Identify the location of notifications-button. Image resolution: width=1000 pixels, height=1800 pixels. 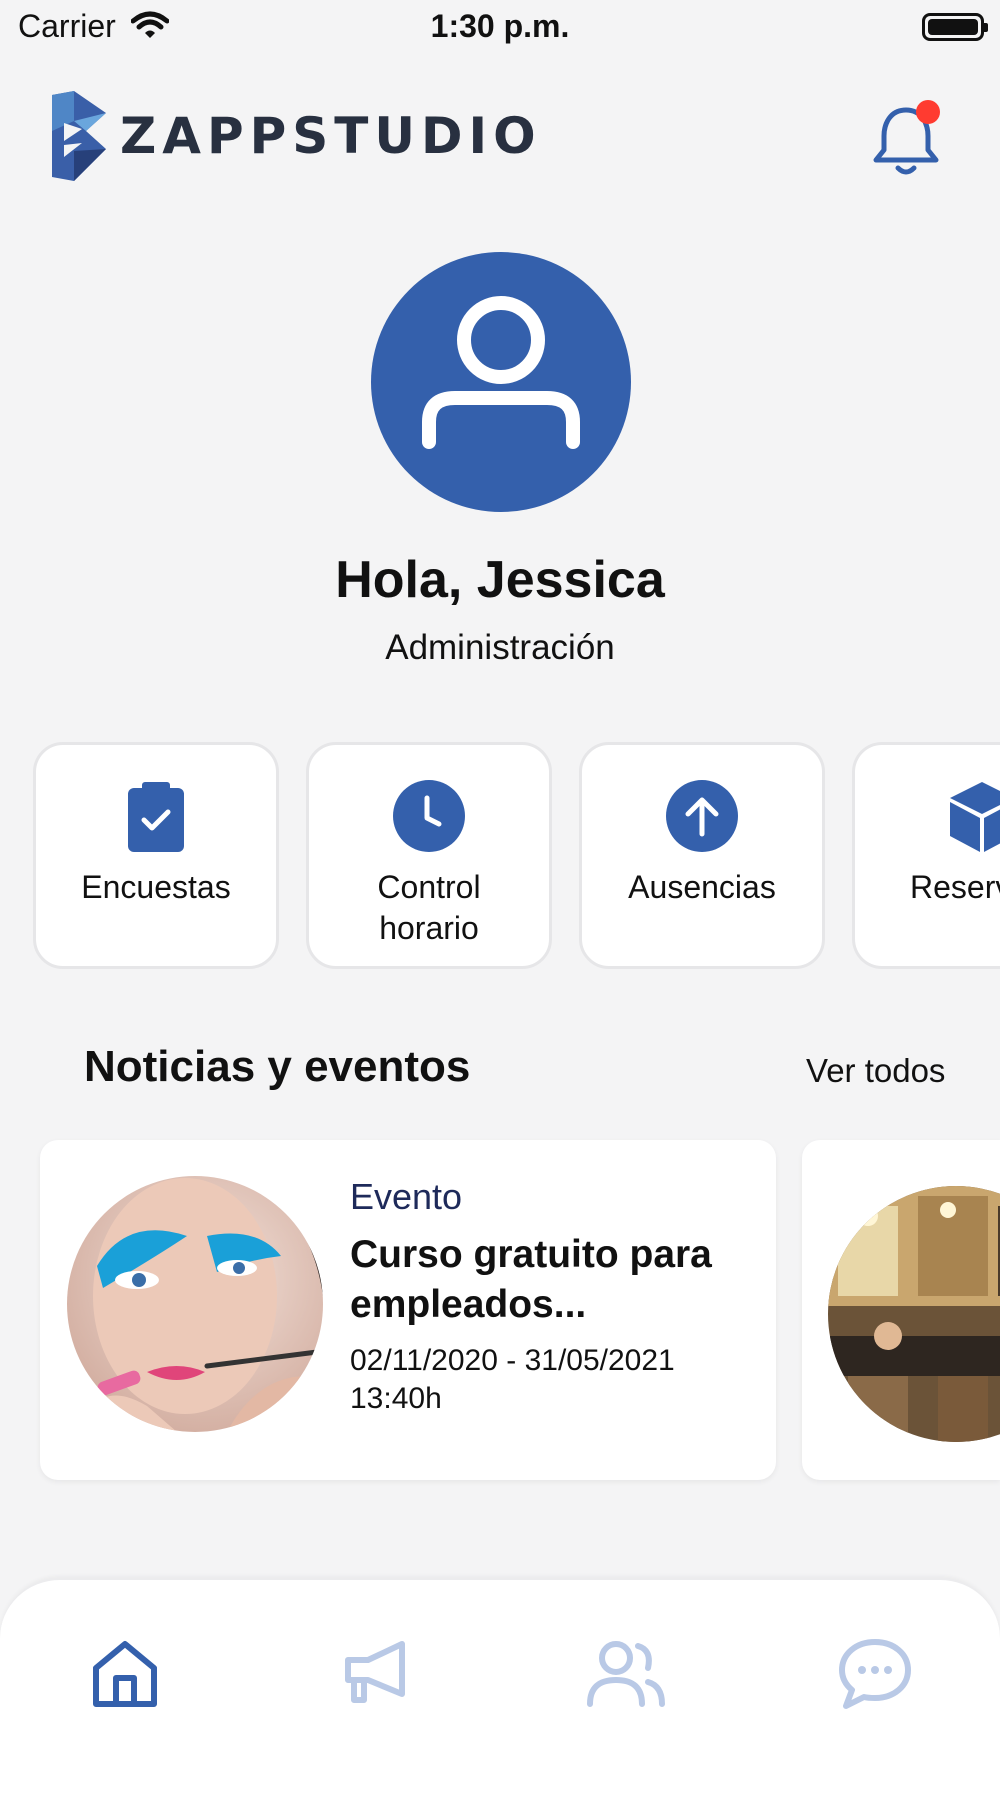
(906, 138).